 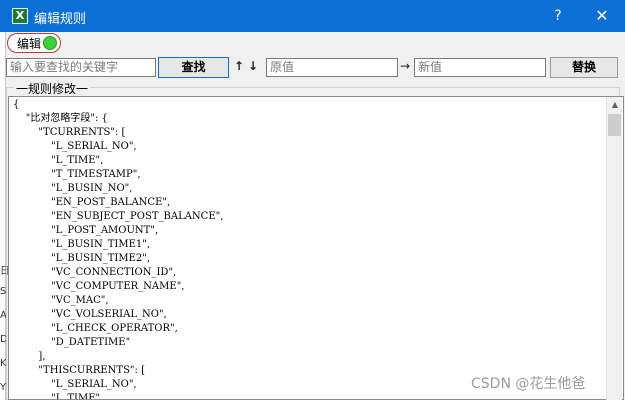 What do you see at coordinates (60, 118) in the screenshot?
I see `code-line: "比对忽略字段": {` at bounding box center [60, 118].